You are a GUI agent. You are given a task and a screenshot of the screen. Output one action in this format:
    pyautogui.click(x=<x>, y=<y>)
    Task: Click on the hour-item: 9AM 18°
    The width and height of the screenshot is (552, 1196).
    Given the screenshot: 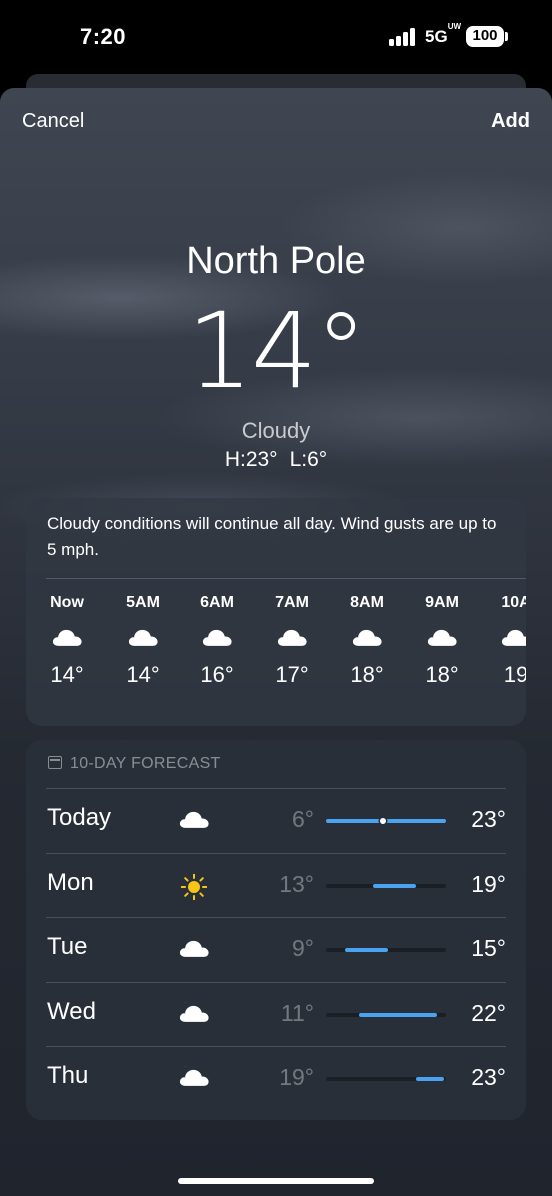 What is the action you would take?
    pyautogui.click(x=442, y=641)
    